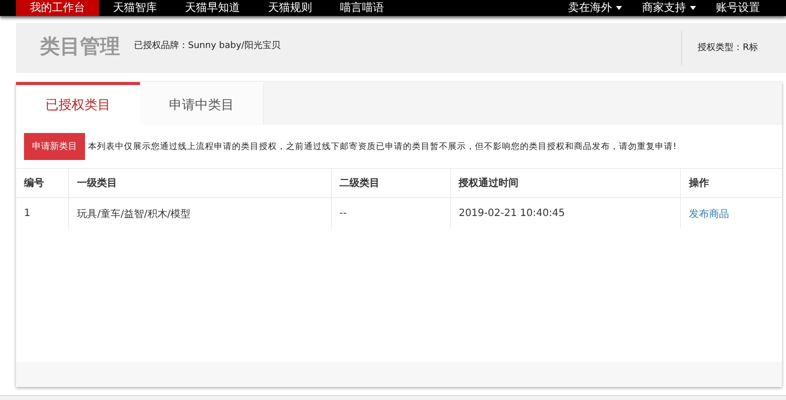 This screenshot has height=400, width=786. Describe the element at coordinates (733, 48) in the screenshot. I see `auth-type-label: 授权类型：R标` at that location.